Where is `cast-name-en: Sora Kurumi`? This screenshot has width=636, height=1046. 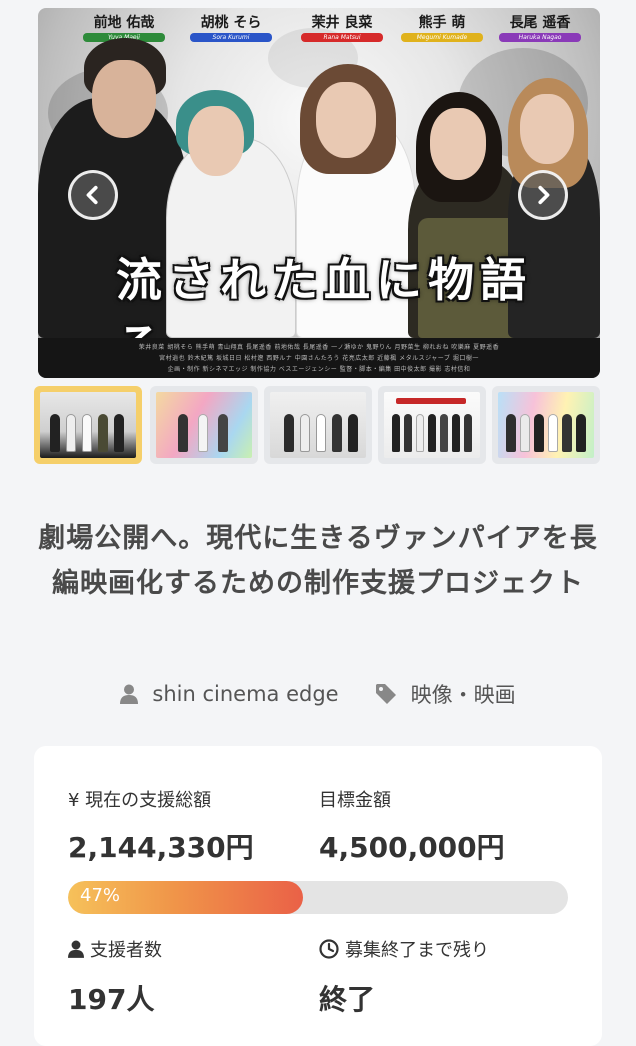
cast-name-en: Sora Kurumi is located at coordinates (231, 37).